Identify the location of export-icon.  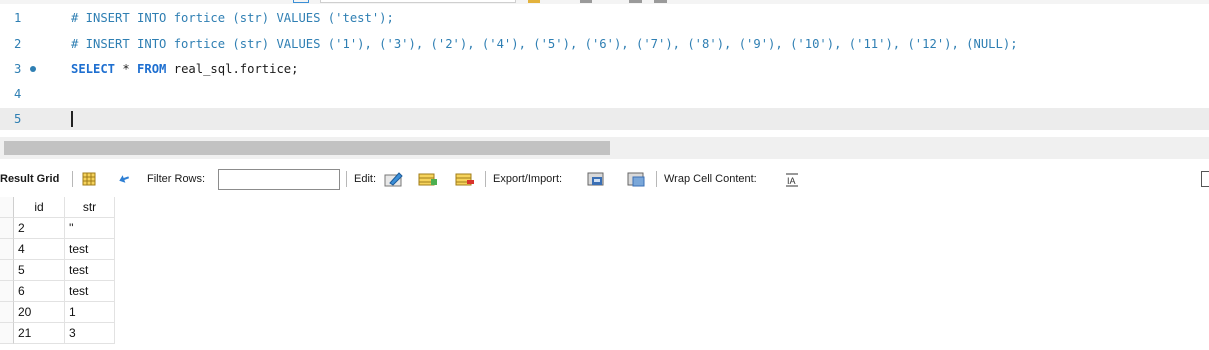
(597, 179).